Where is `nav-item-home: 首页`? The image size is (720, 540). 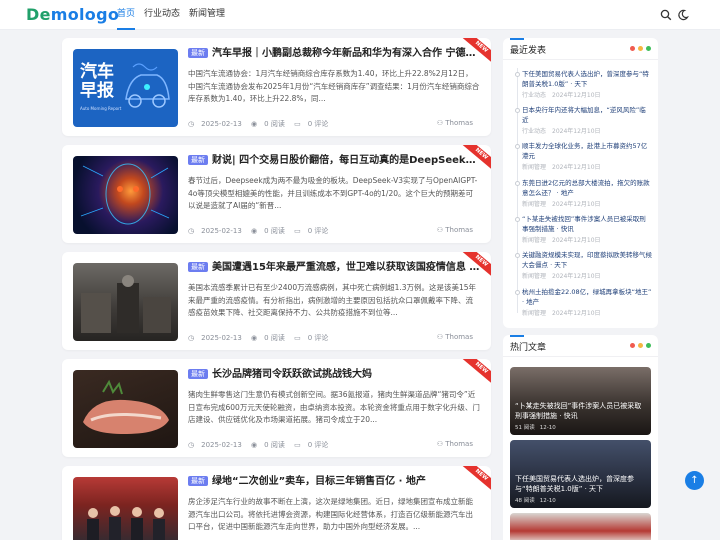 nav-item-home: 首页 is located at coordinates (126, 15).